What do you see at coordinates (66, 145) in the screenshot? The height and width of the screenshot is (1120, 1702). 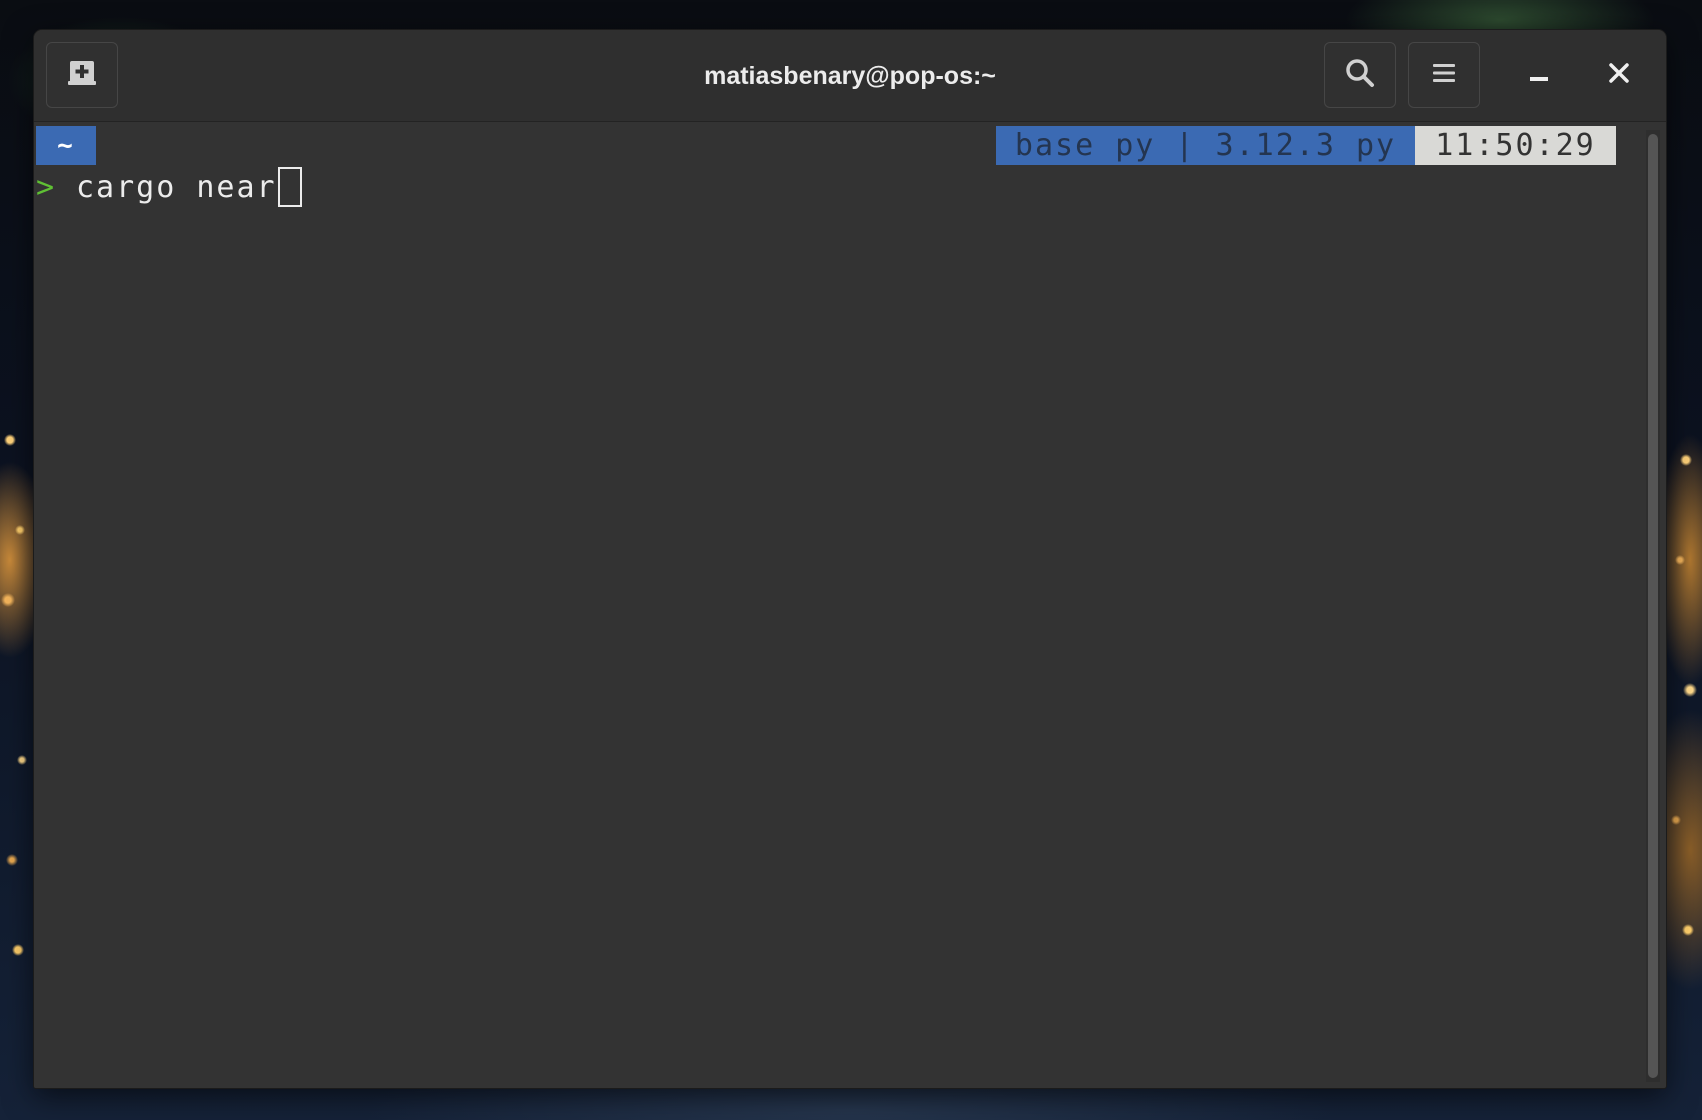 I see `prompt-directory-segment: ~` at bounding box center [66, 145].